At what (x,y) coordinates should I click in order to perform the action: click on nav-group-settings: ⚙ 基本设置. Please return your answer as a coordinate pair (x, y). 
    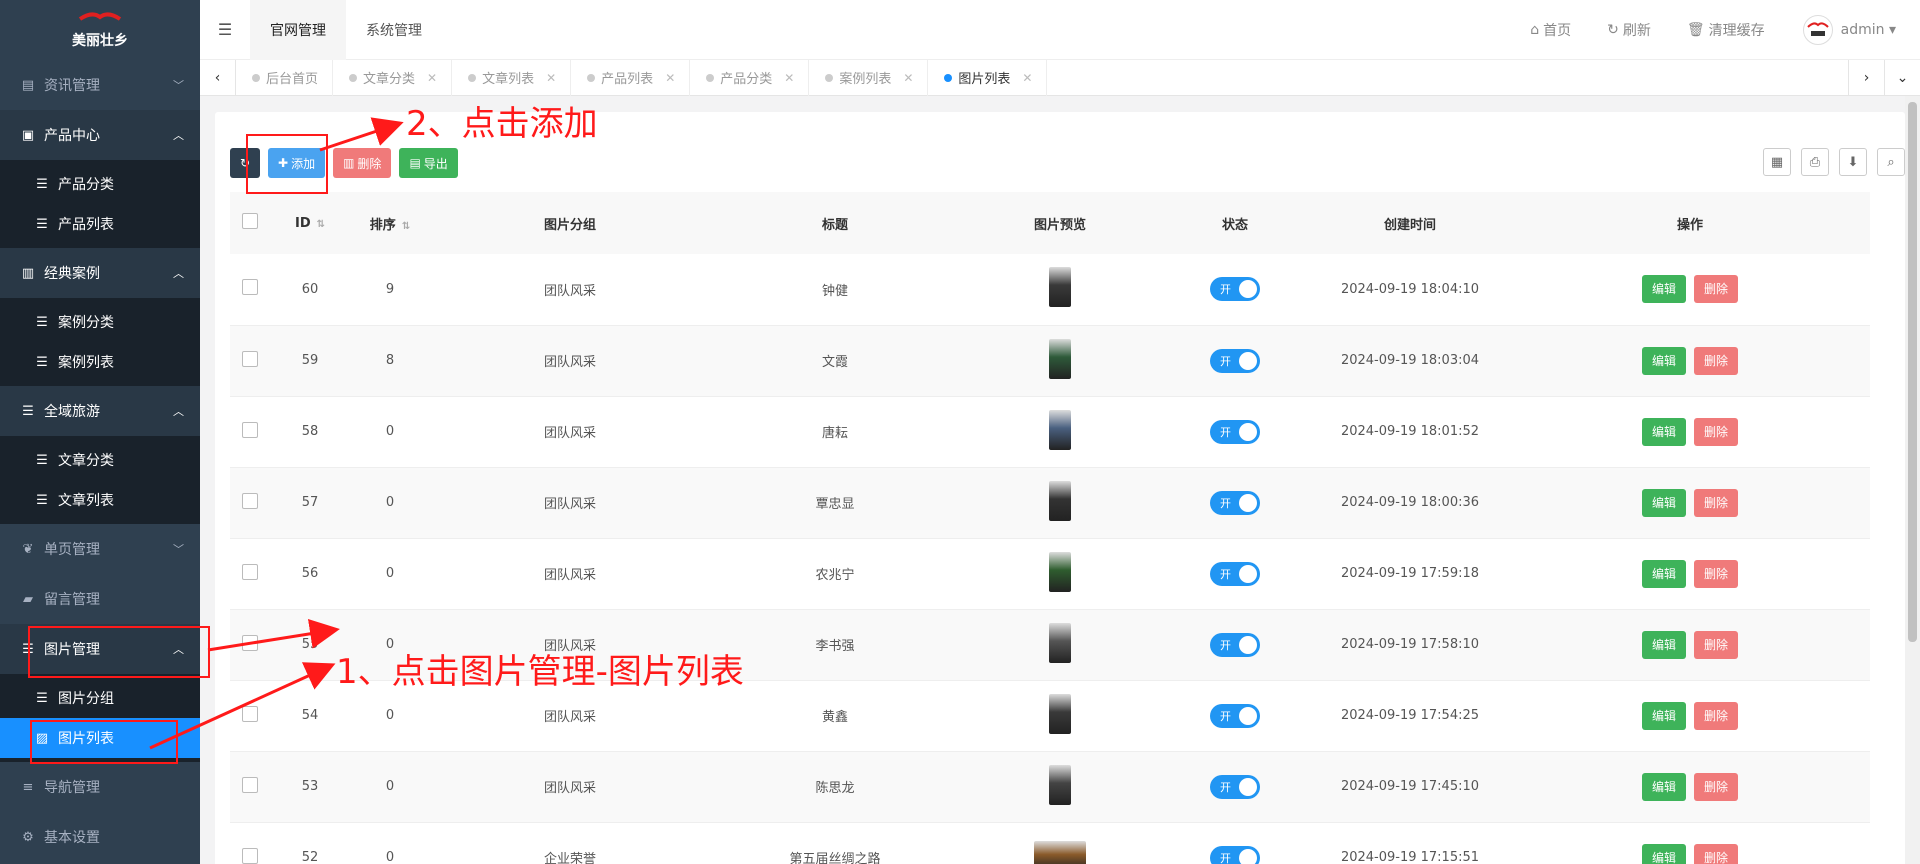
    Looking at the image, I should click on (100, 837).